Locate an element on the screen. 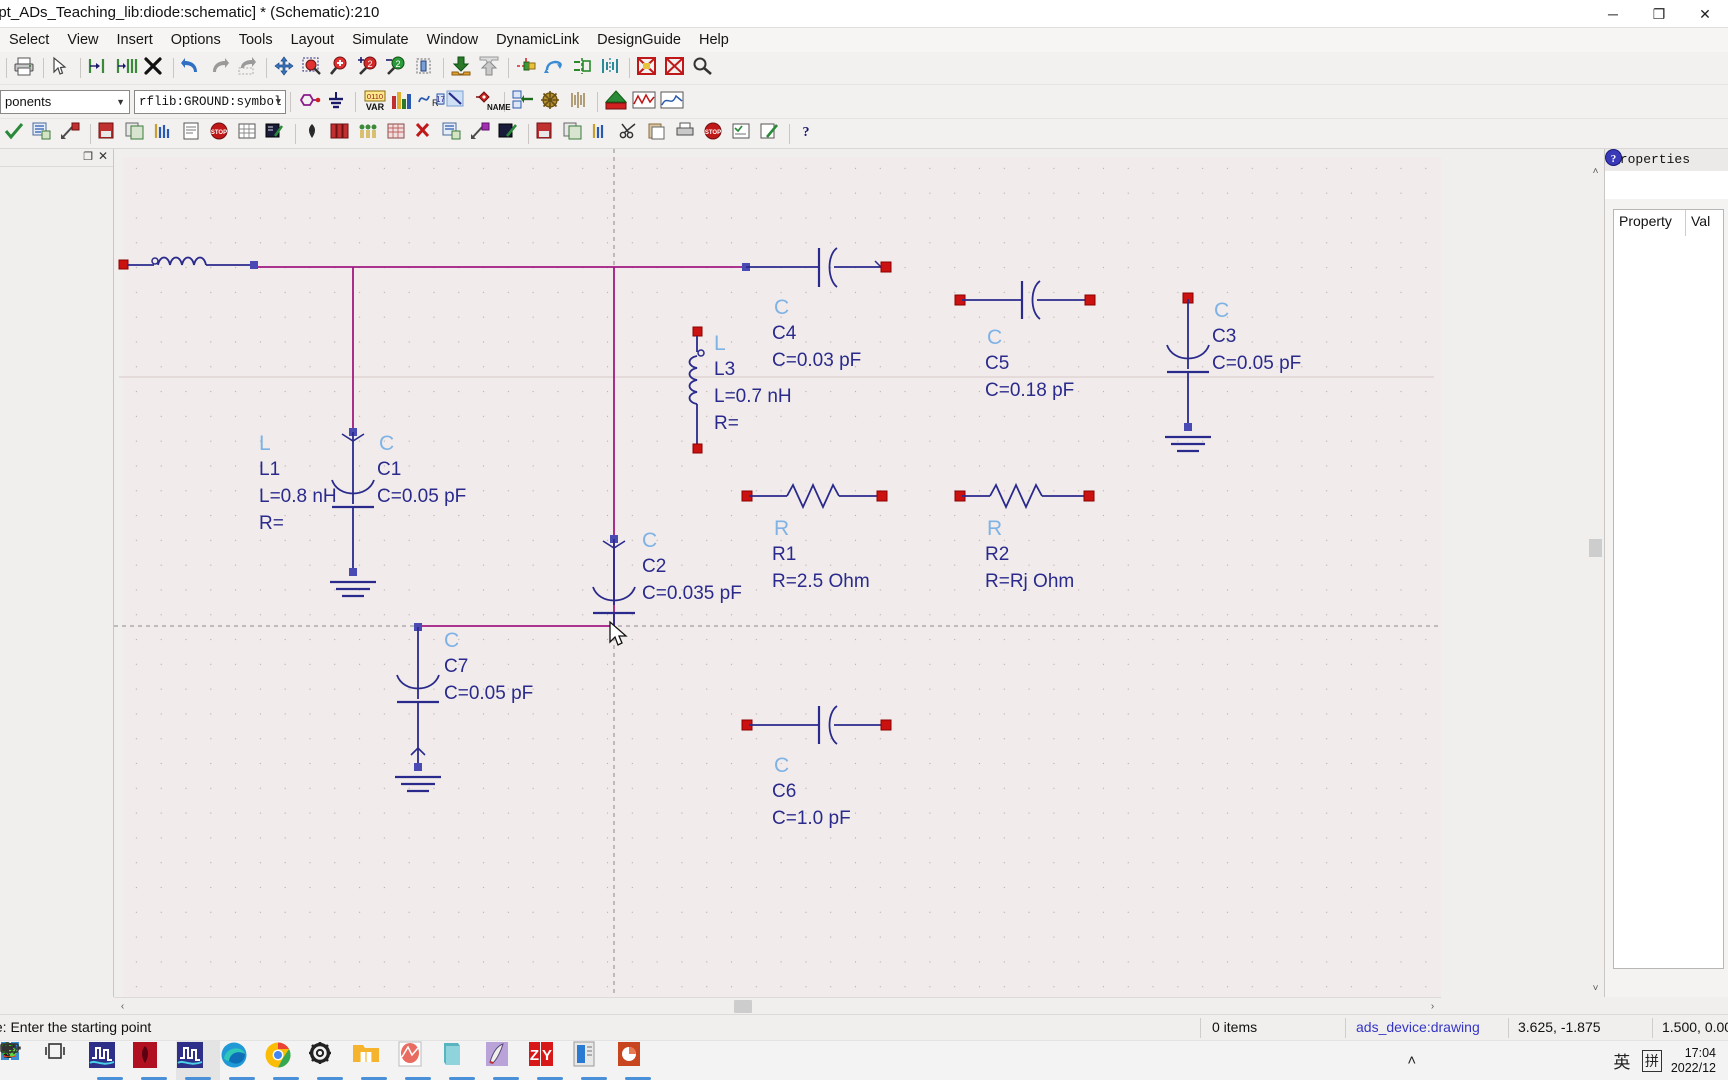  tuning-icon is located at coordinates (579, 102).